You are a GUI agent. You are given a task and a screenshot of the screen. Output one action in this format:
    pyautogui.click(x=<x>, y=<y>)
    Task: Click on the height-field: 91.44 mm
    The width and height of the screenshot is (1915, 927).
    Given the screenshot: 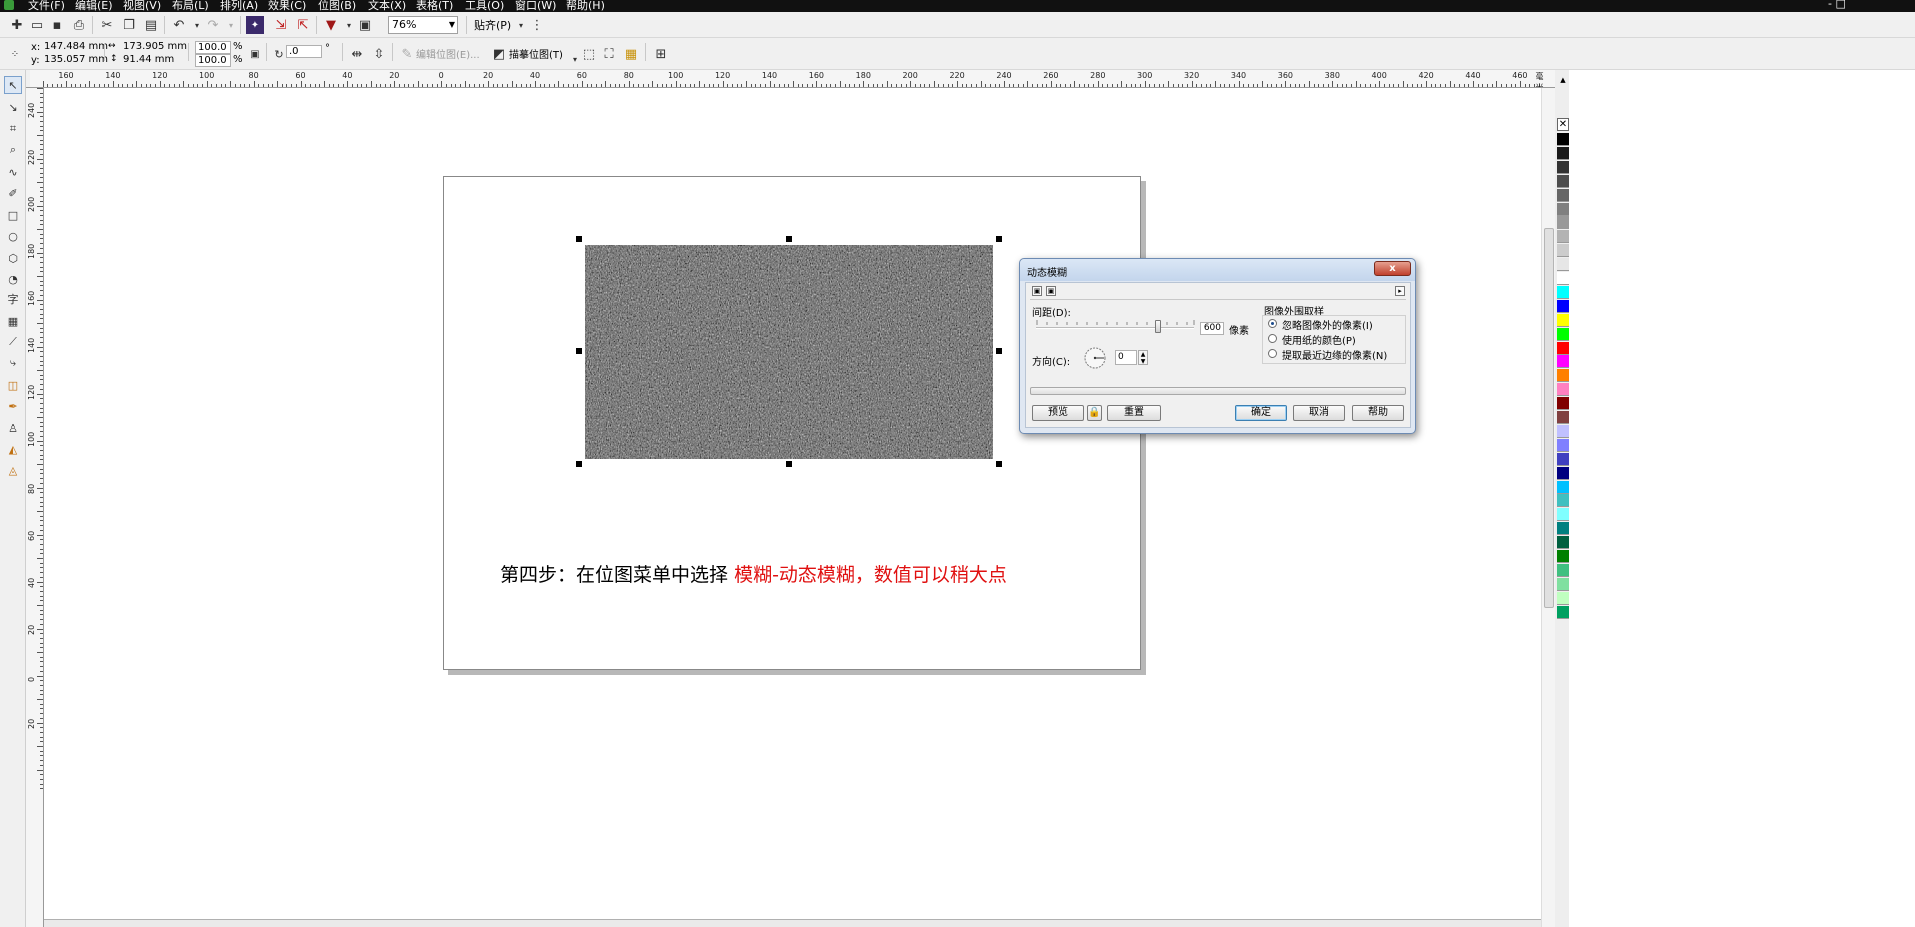 What is the action you would take?
    pyautogui.click(x=151, y=60)
    